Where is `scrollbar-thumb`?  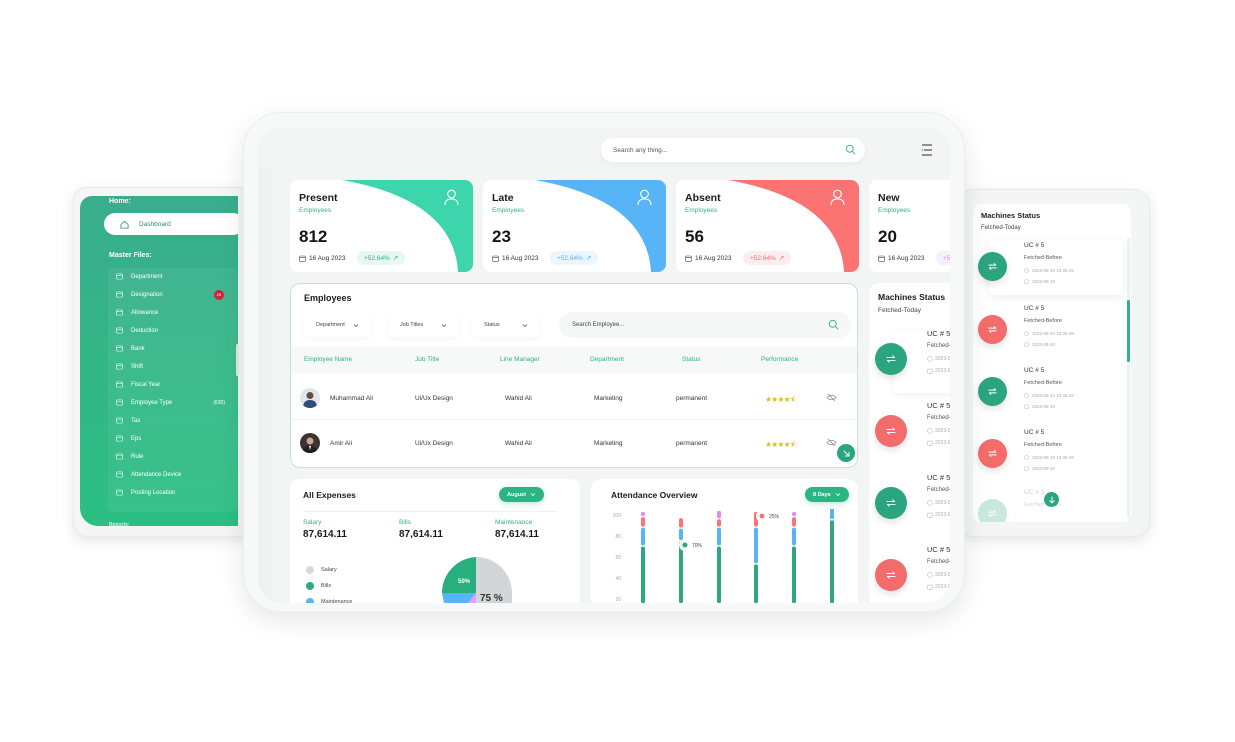
scrollbar-thumb is located at coordinates (1128, 331).